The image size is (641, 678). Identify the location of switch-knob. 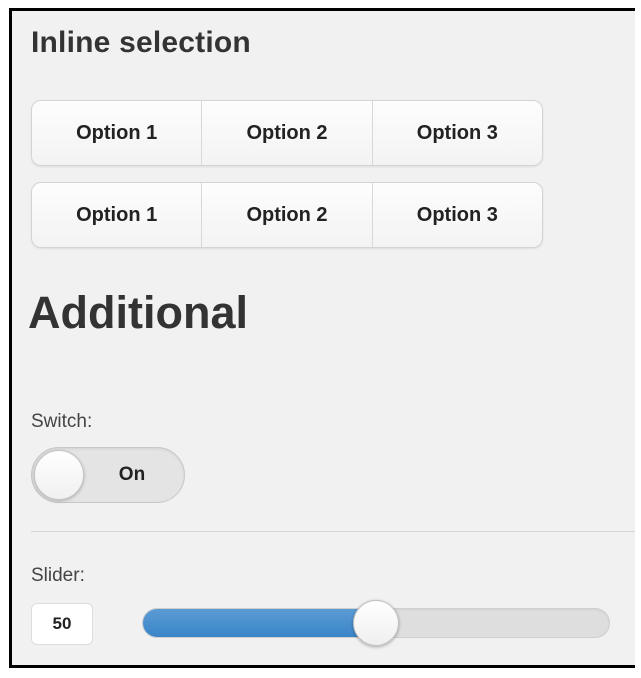
(59, 475).